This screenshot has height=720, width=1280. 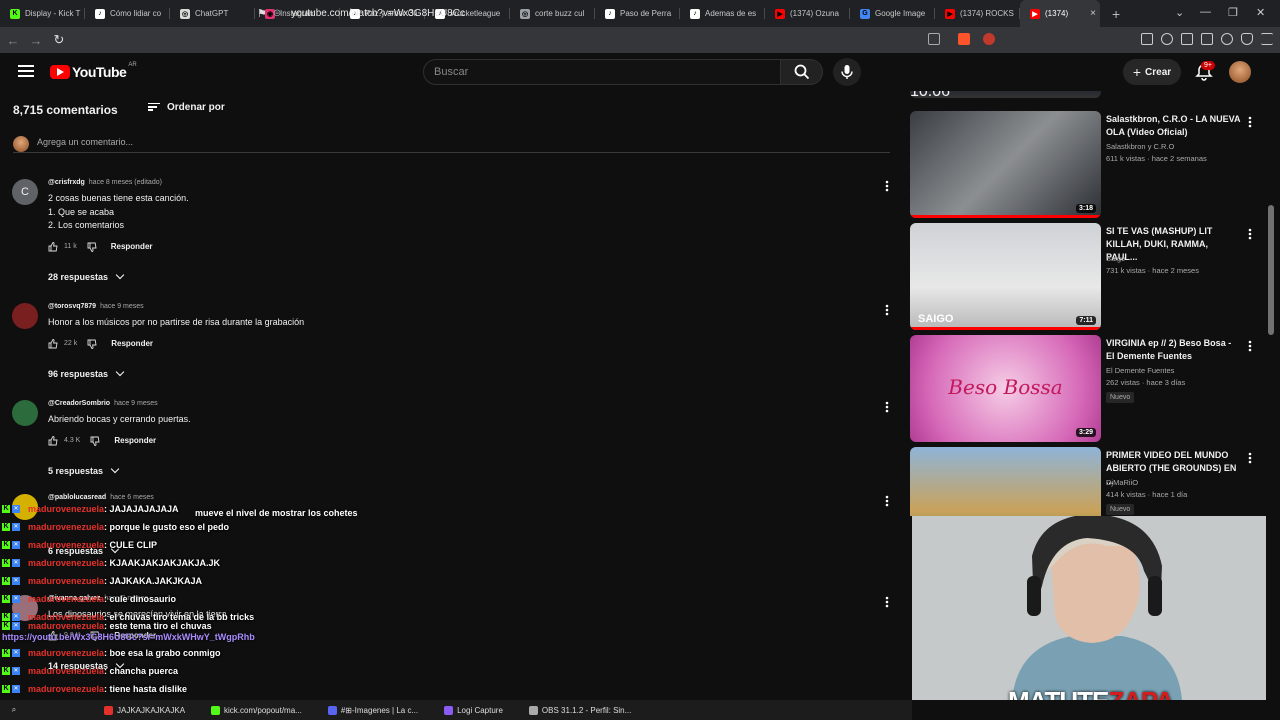 I want to click on browser-tab: ♪ Cómo lidiar co, so click(x=127, y=13).